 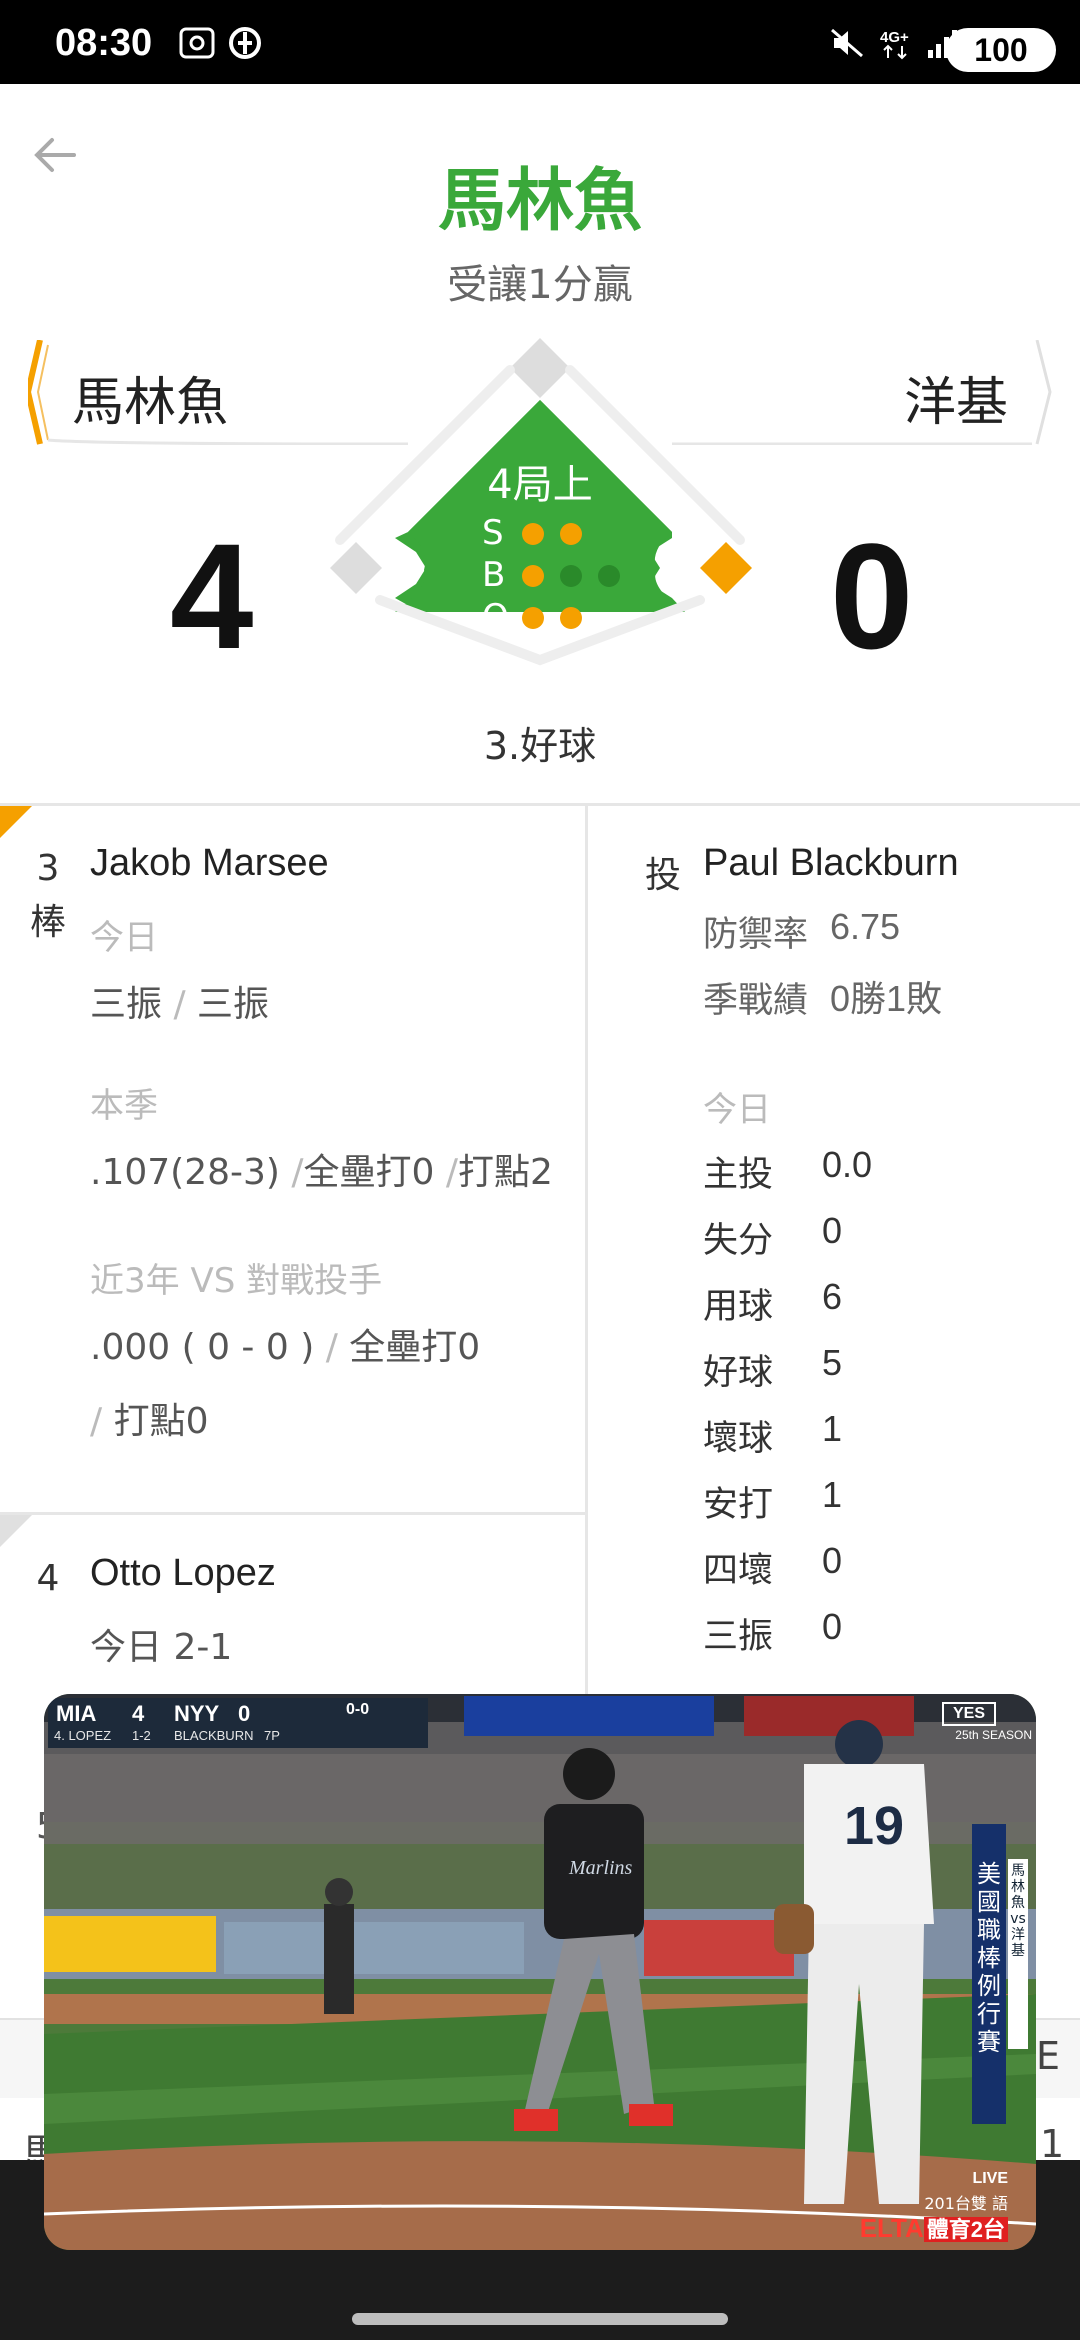 I want to click on pitcher-name: Paul Blackburn, so click(x=831, y=863).